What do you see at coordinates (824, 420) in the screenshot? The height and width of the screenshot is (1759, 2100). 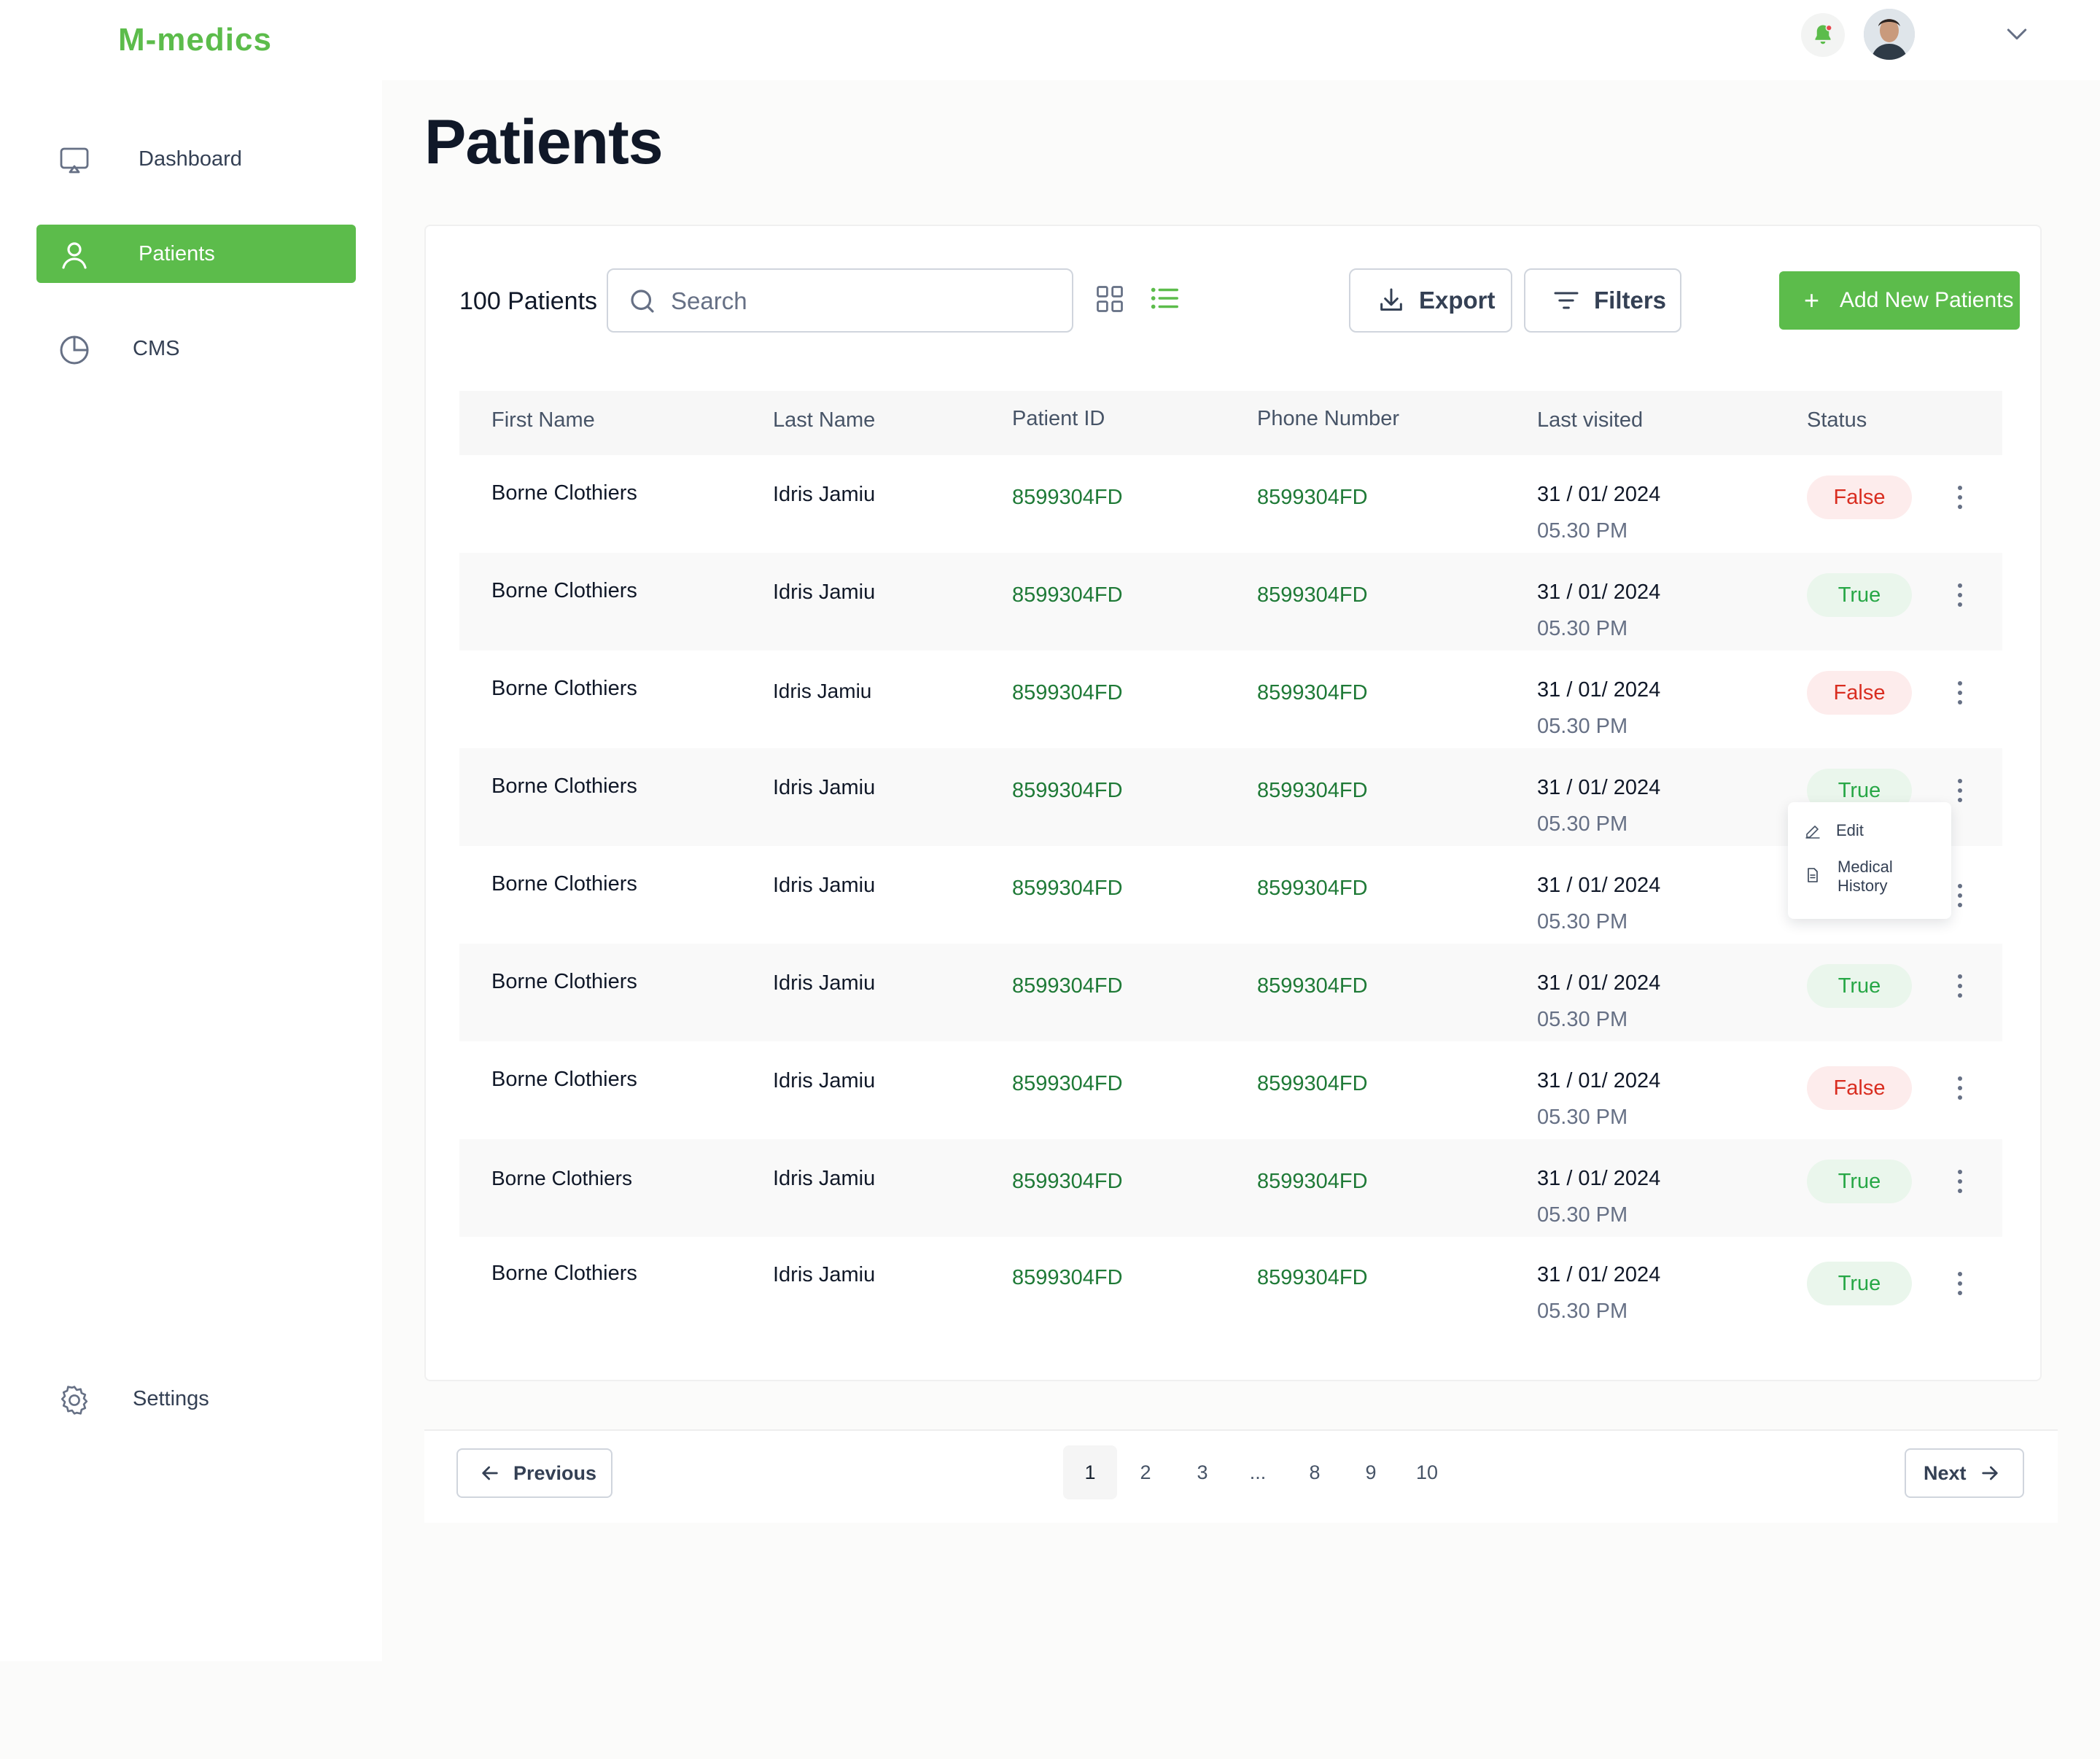 I see `column-header-last-name: Last Name` at bounding box center [824, 420].